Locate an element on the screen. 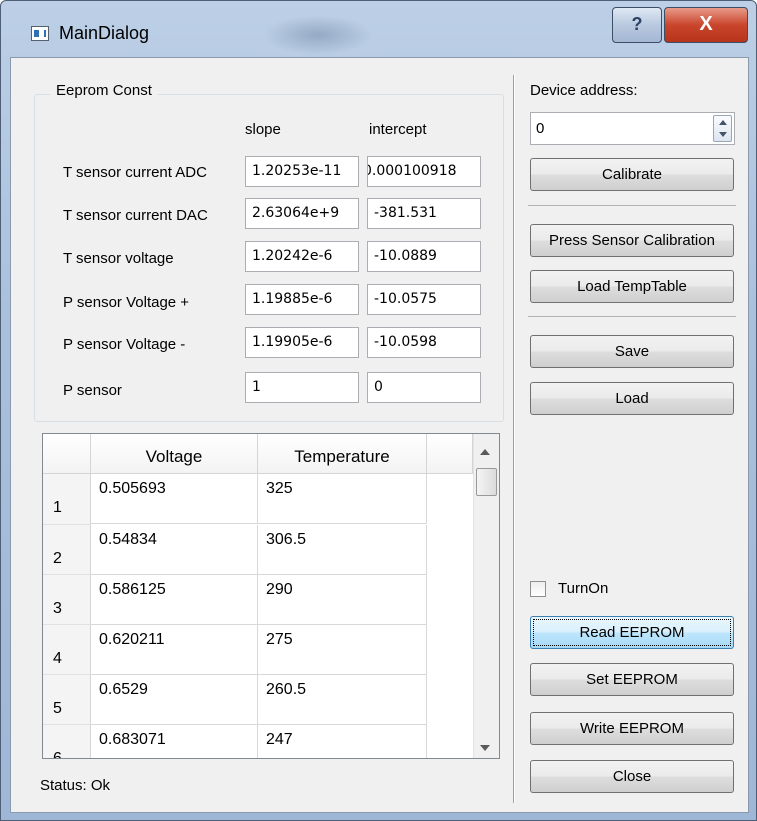 The height and width of the screenshot is (821, 757). voltage-cell: 0.6529 is located at coordinates (174, 700).